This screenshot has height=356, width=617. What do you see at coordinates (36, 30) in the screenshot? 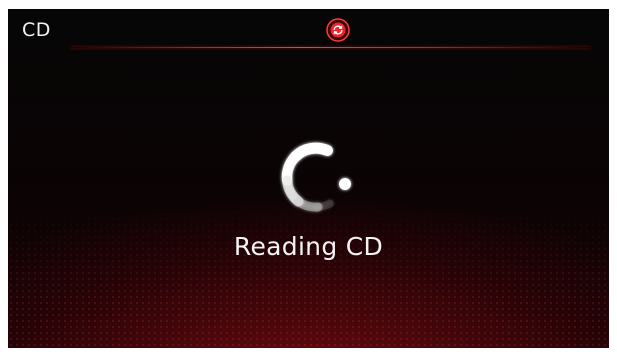
I see `screen-title: CD` at bounding box center [36, 30].